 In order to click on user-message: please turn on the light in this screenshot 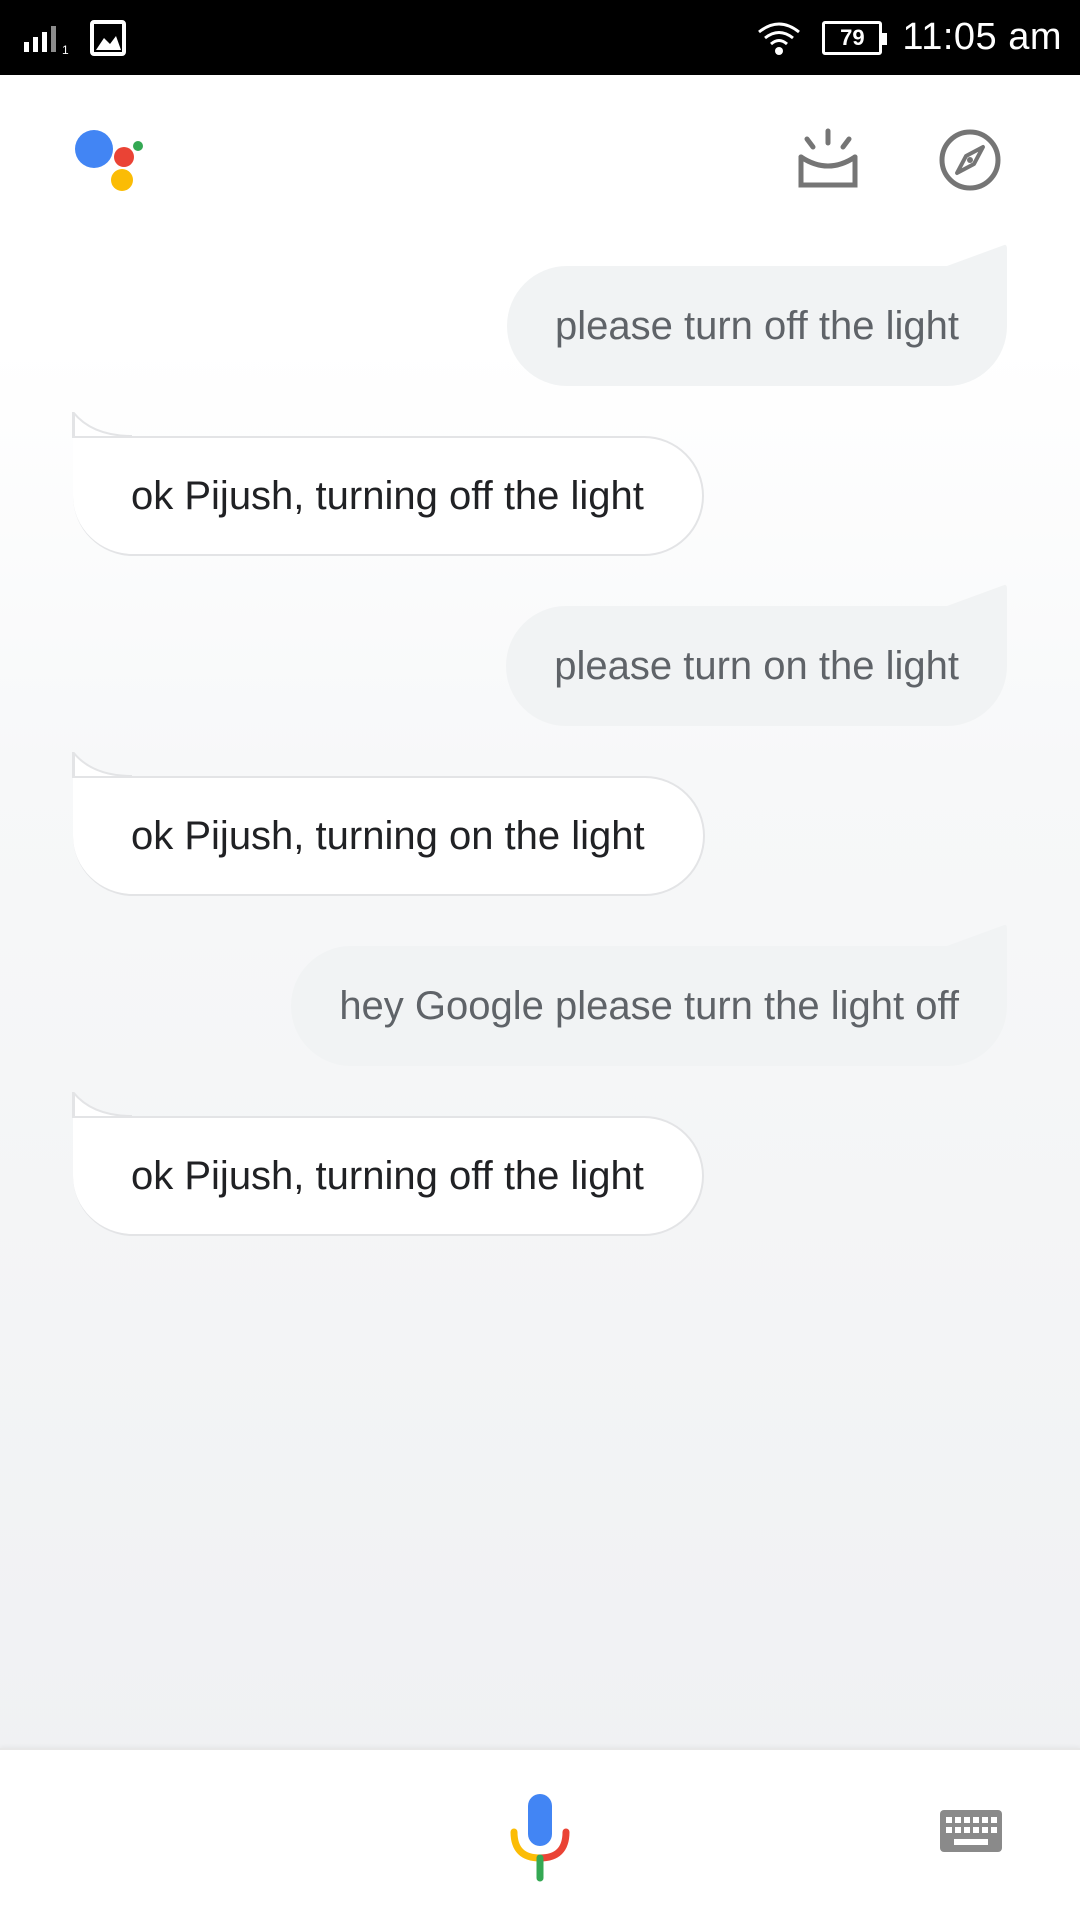, I will do `click(756, 666)`.